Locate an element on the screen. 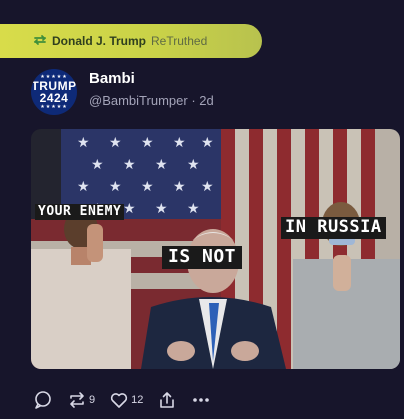 This screenshot has width=404, height=419. reply-button is located at coordinates (43, 400).